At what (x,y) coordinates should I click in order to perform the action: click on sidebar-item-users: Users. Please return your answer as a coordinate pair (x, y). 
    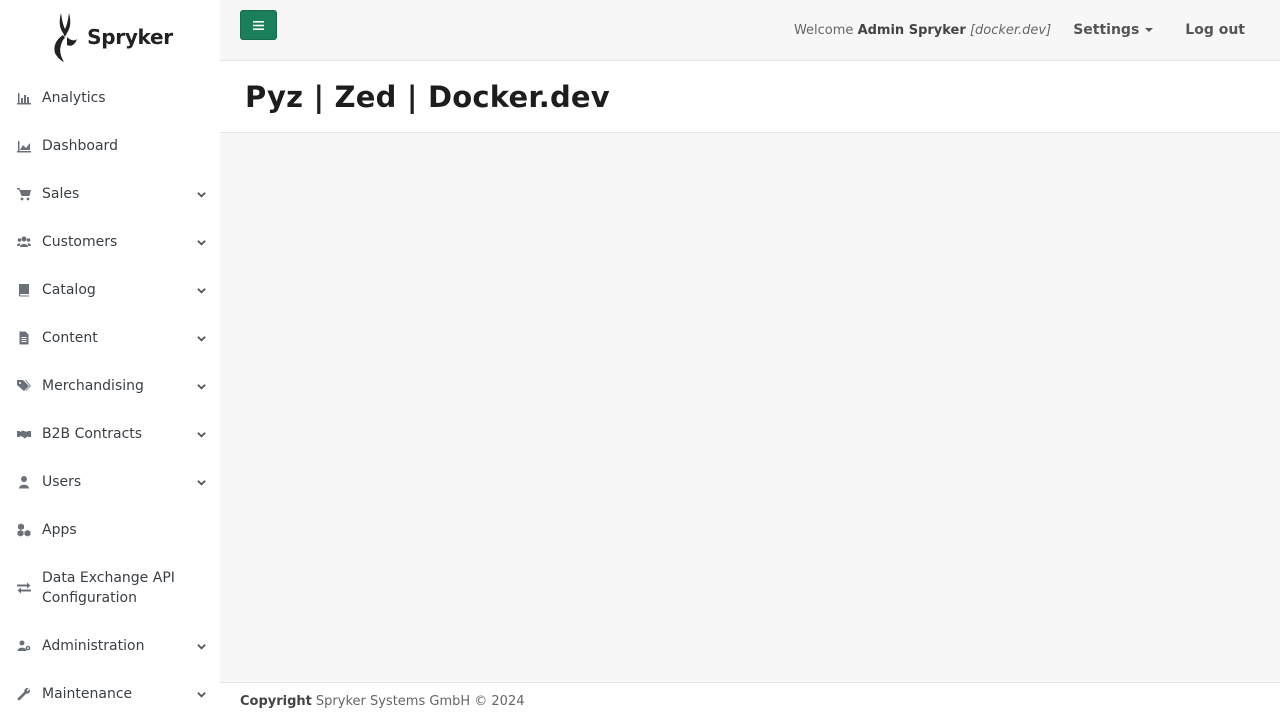
    Looking at the image, I should click on (110, 482).